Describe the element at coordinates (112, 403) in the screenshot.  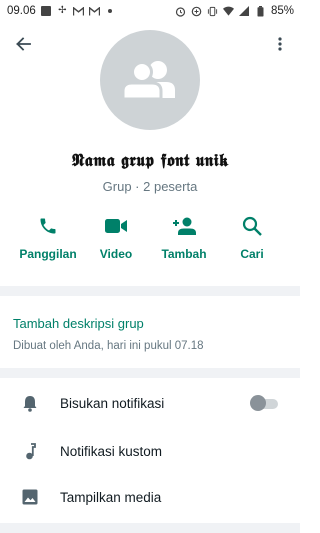
I see `mute-notifications-label: Bisukan notifikasi` at that location.